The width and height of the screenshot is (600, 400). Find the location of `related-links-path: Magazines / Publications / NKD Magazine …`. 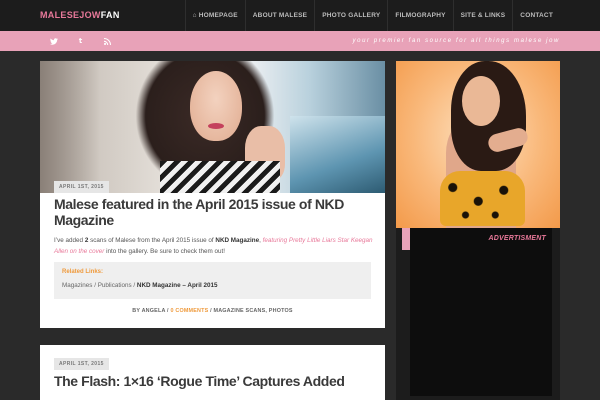

related-links-path: Magazines / Publications / NKD Magazine … is located at coordinates (140, 285).